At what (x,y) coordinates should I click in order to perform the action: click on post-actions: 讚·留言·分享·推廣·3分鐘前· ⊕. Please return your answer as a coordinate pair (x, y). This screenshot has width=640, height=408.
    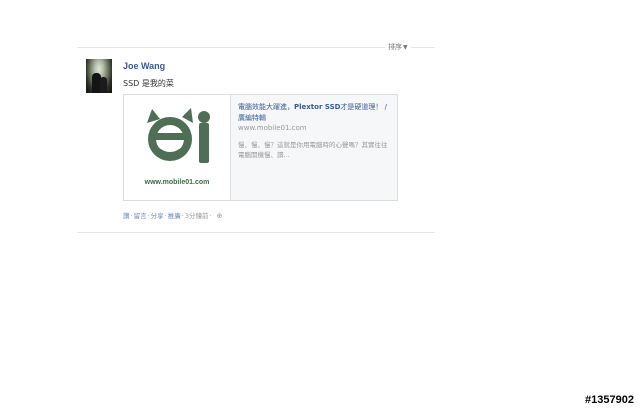
    Looking at the image, I should click on (172, 215).